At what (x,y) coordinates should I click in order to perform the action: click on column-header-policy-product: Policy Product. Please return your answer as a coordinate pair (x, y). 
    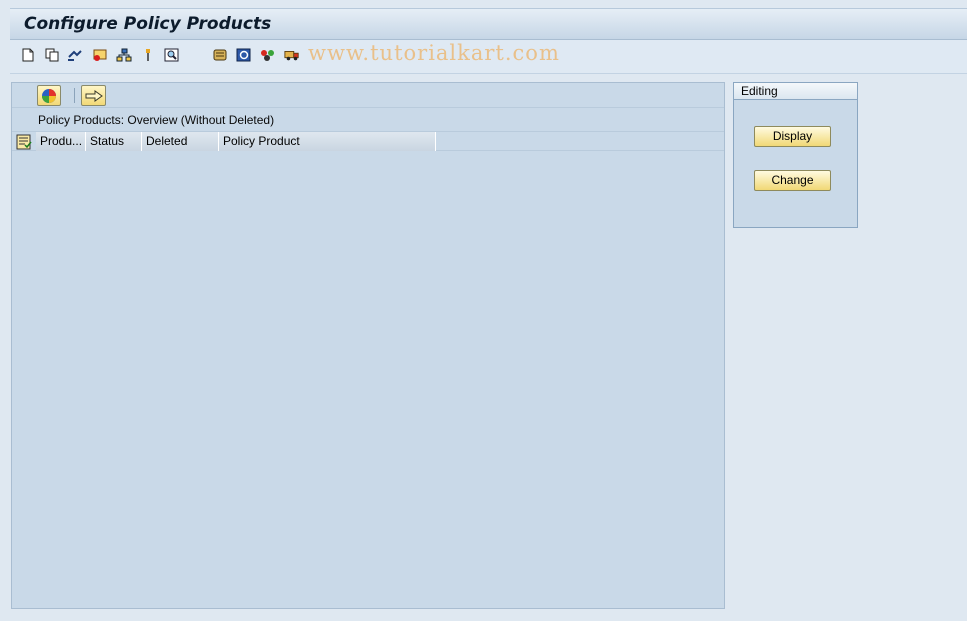
    Looking at the image, I should click on (327, 141).